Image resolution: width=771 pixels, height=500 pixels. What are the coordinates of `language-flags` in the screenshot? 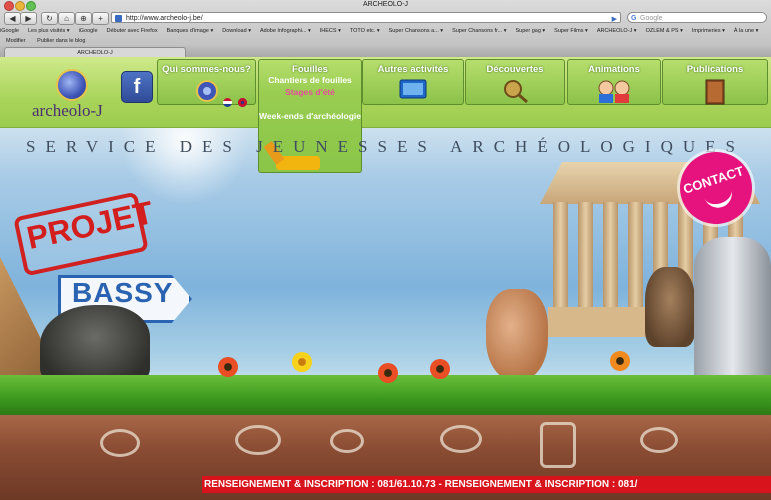 It's located at (235, 103).